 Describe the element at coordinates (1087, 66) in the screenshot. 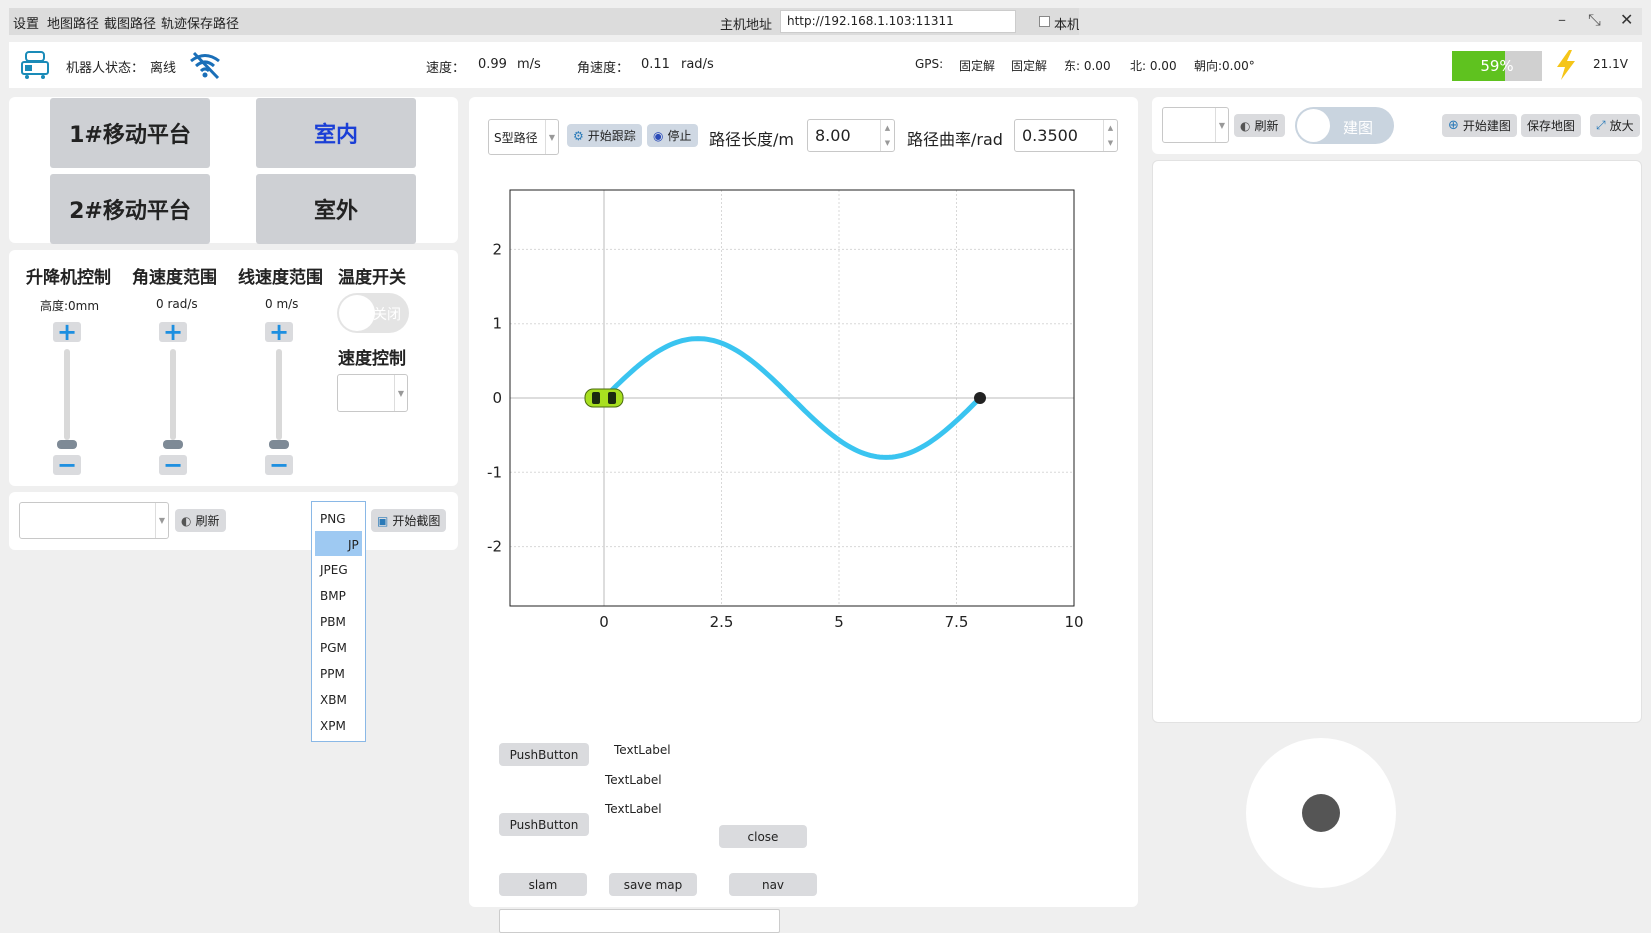

I see `gps-east: 东: 0.00` at that location.